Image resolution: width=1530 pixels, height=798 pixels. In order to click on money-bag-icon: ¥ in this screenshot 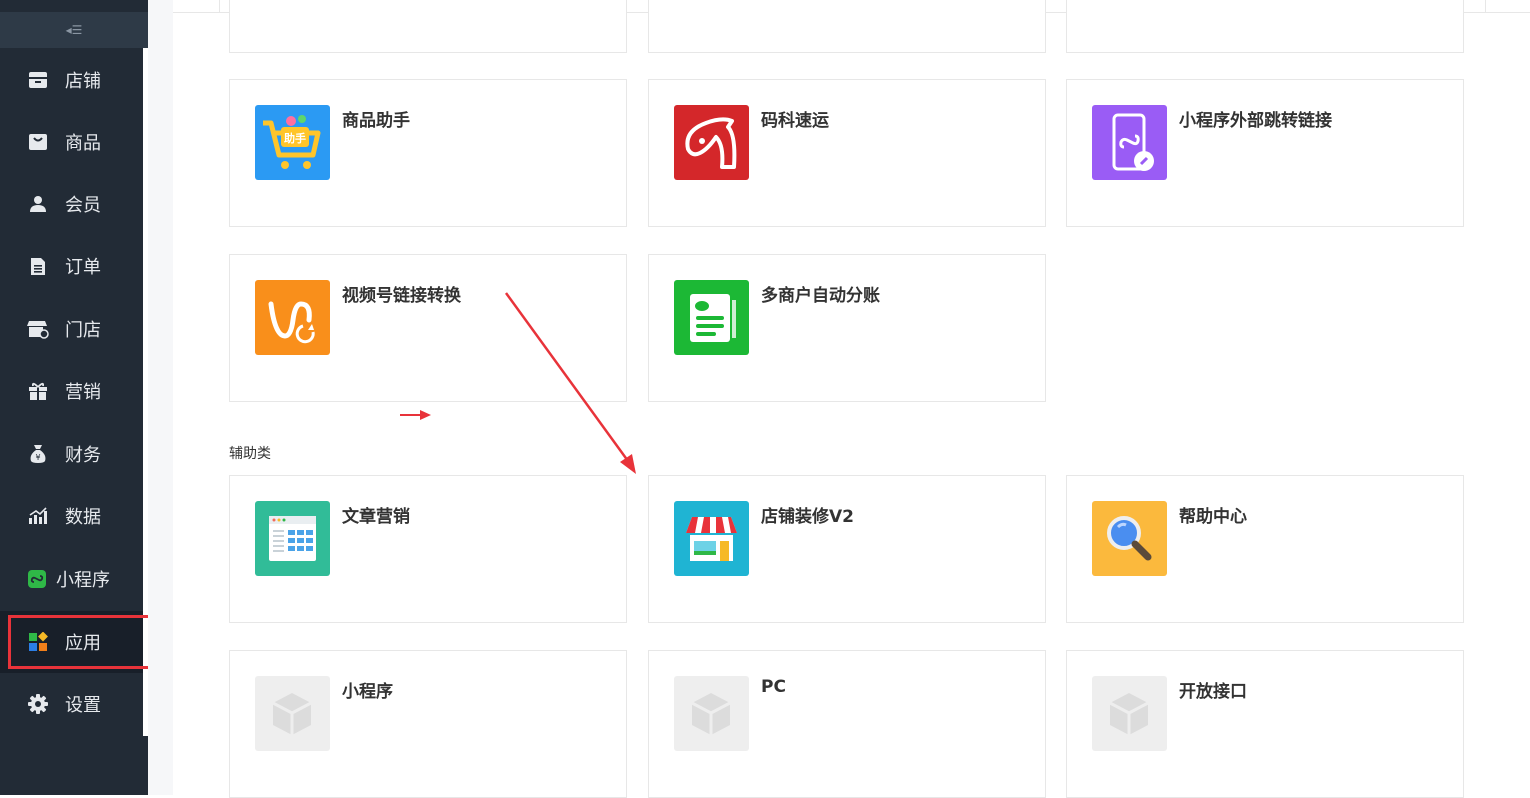, I will do `click(38, 454)`.